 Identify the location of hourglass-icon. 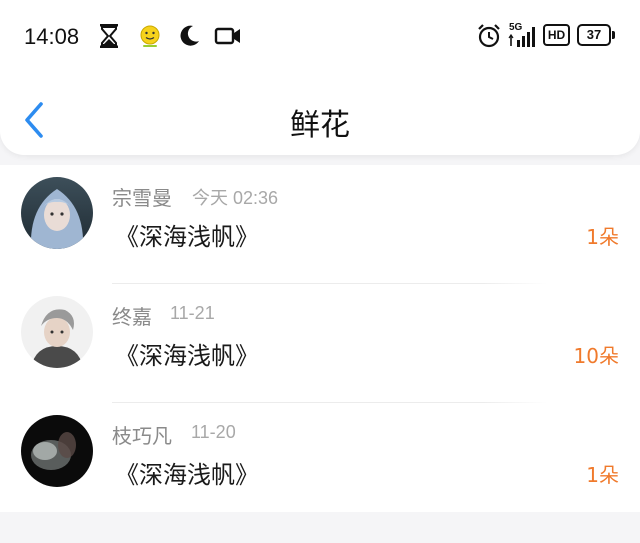
(109, 36).